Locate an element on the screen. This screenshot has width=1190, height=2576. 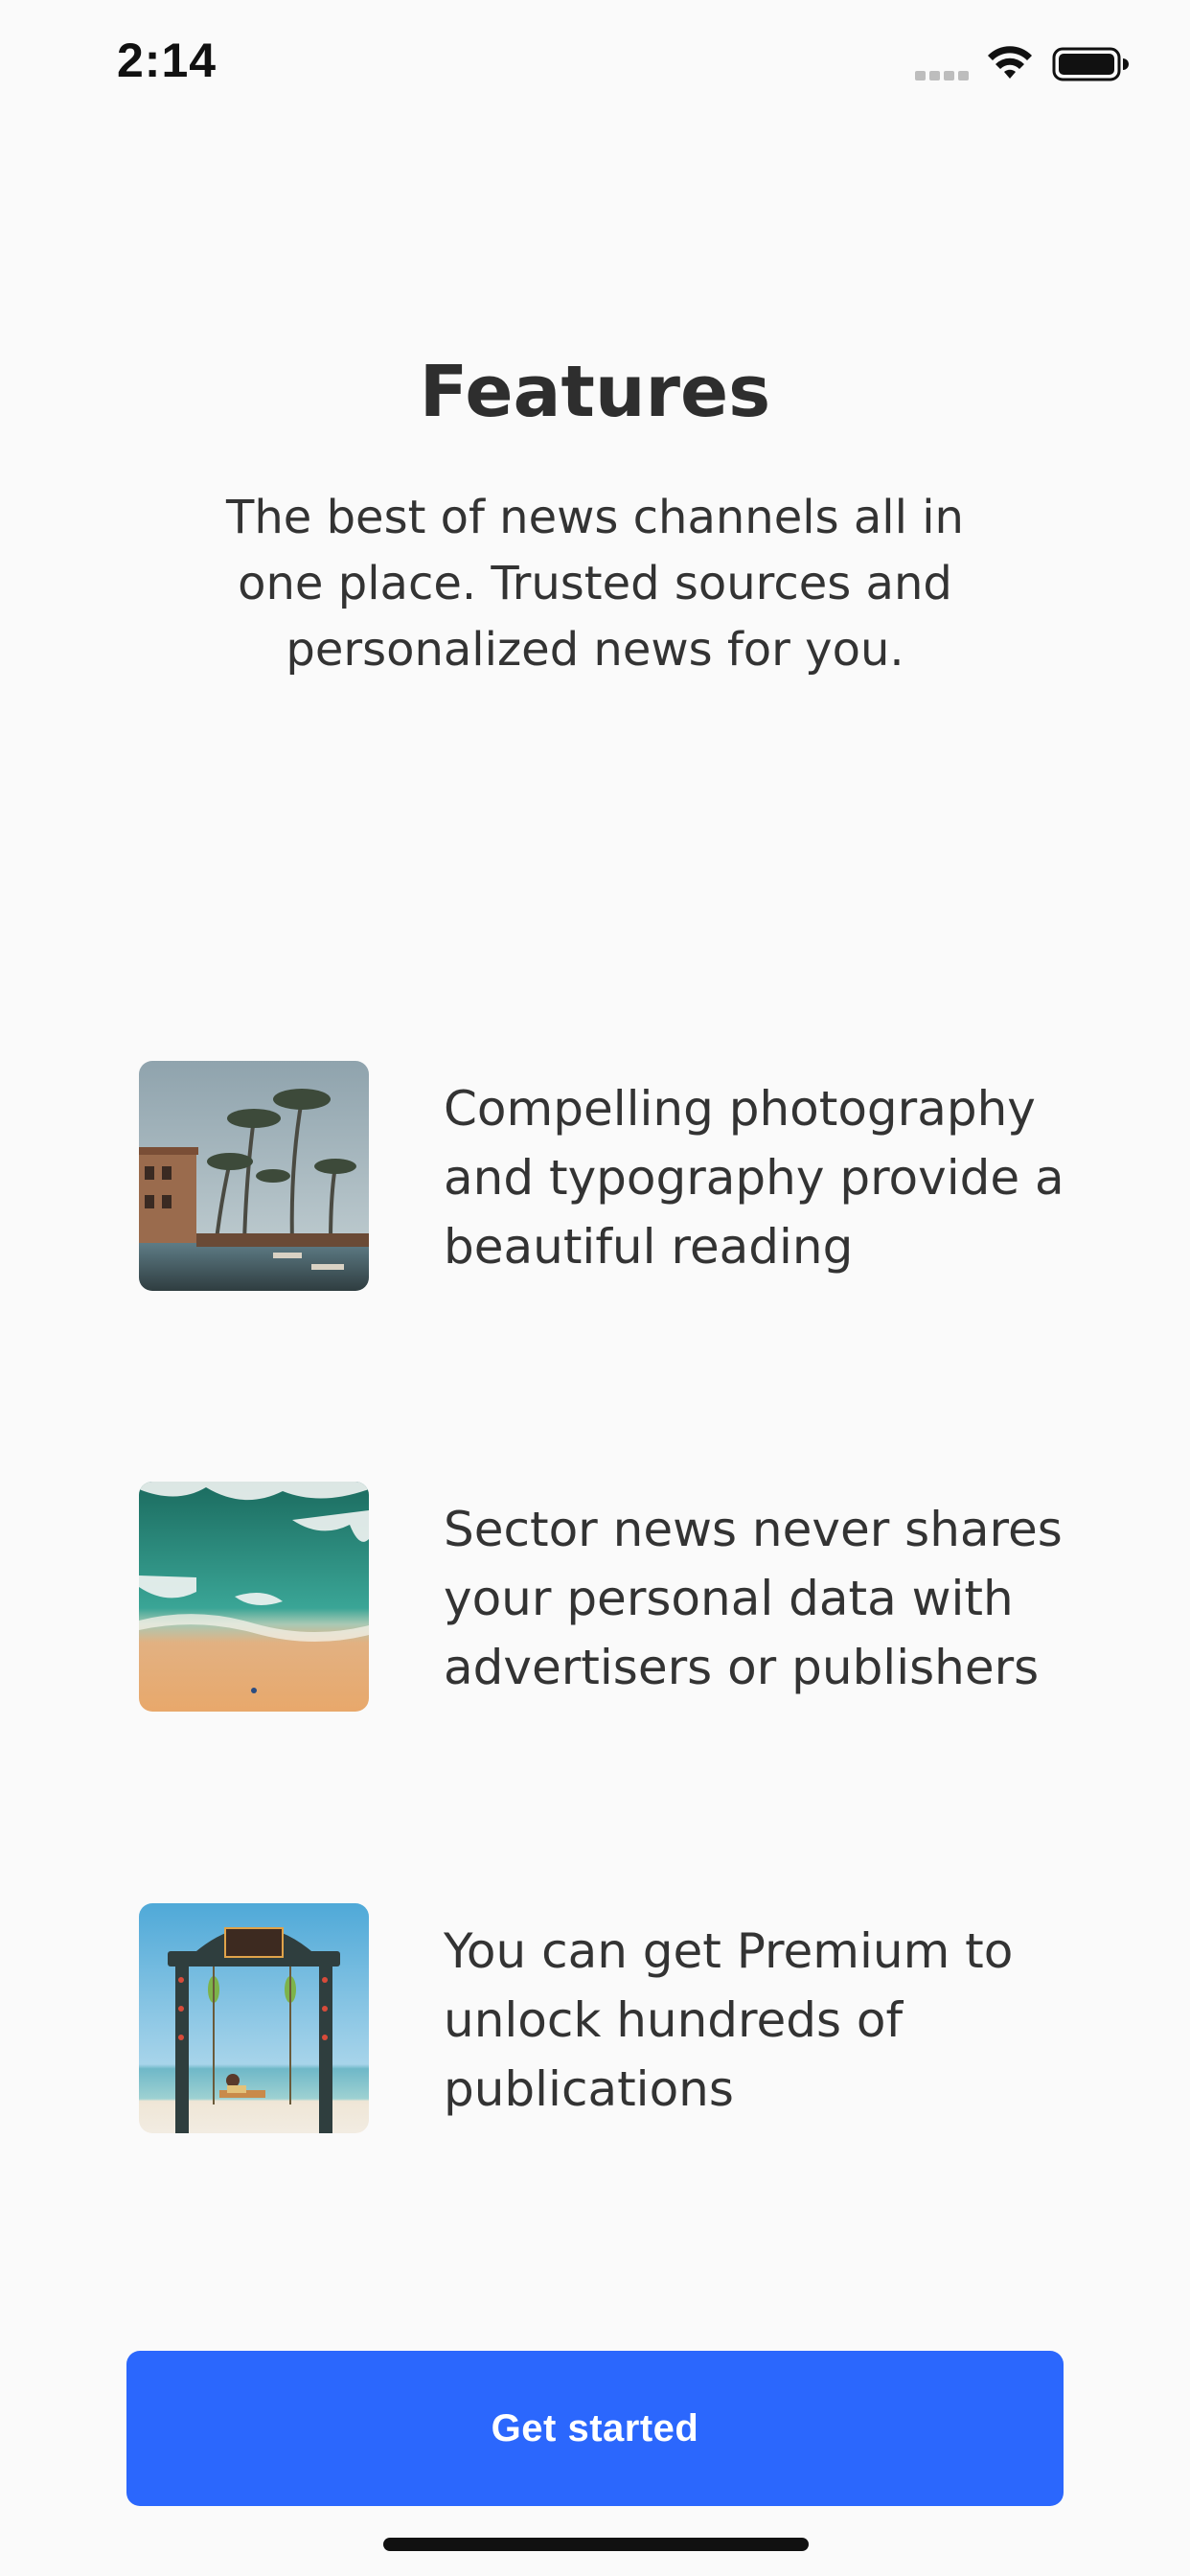
signal-icon is located at coordinates (942, 75).